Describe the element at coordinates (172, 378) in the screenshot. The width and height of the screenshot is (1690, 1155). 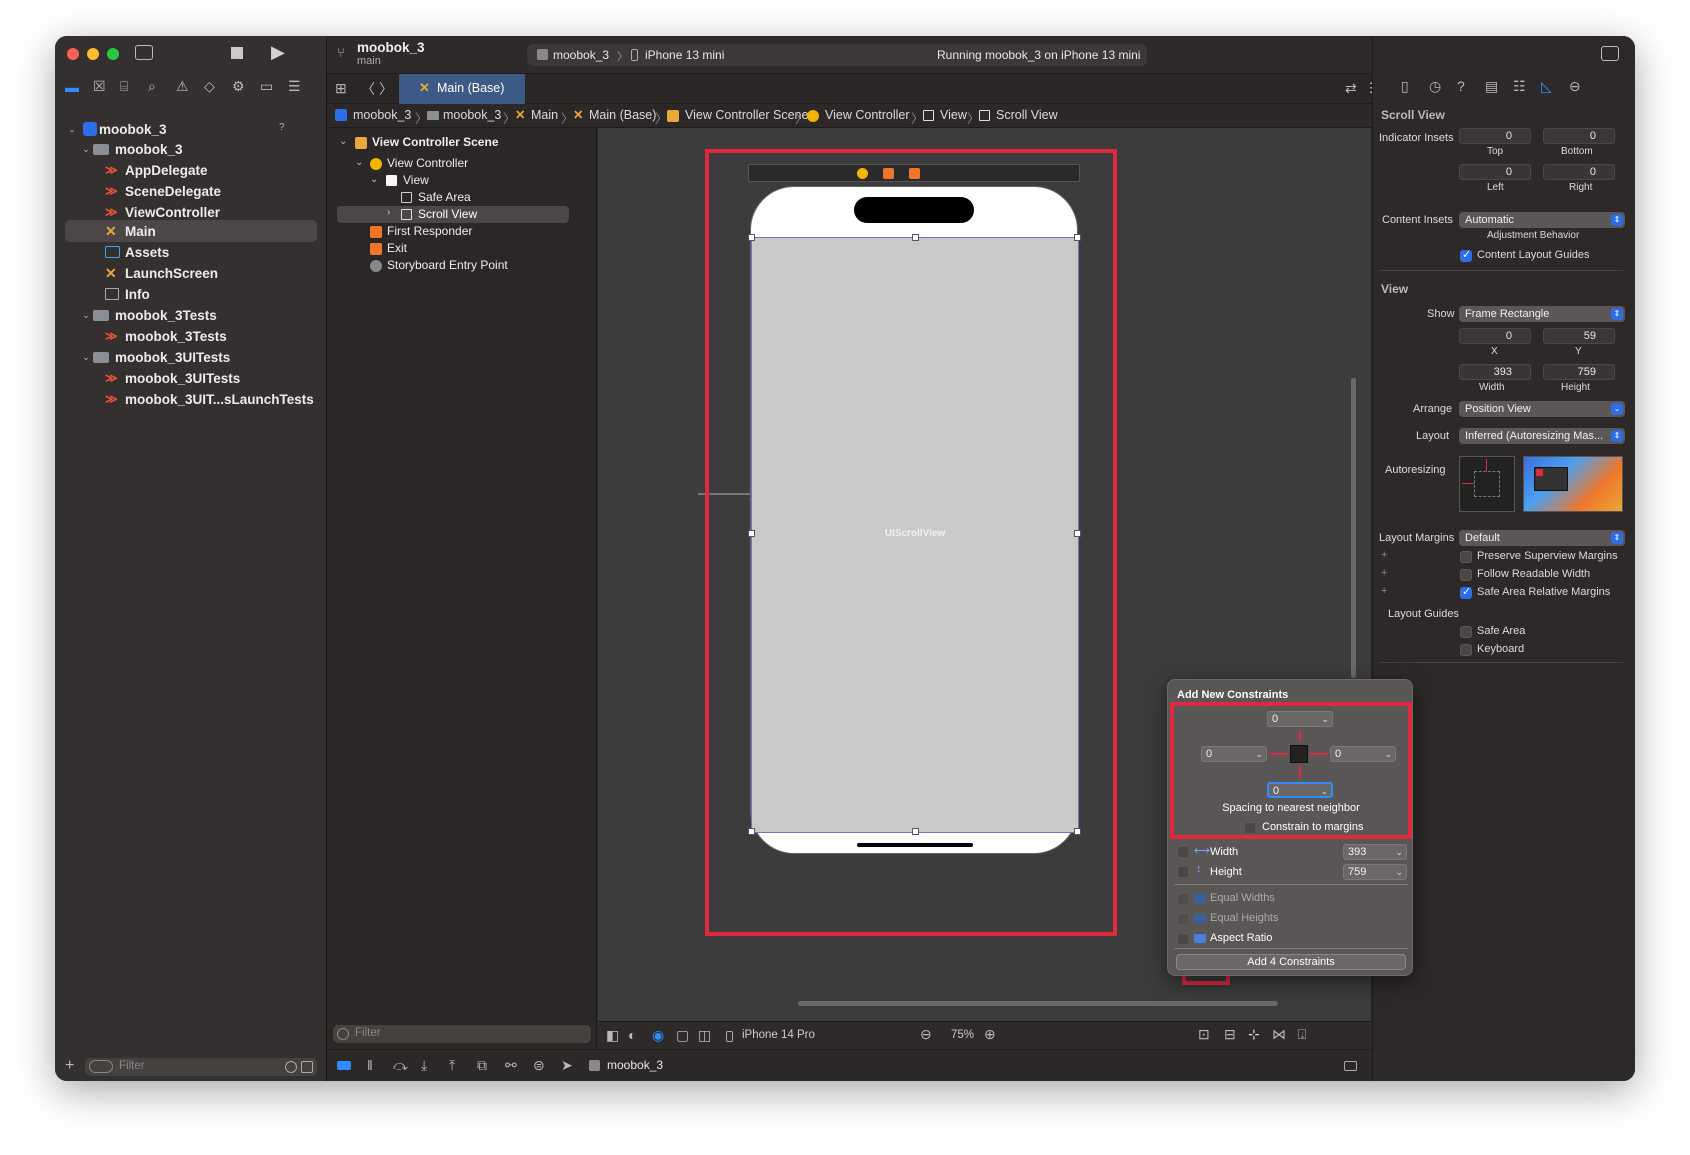
I see `nav-item-uitests-file: ≫ moobok_3UITests` at that location.